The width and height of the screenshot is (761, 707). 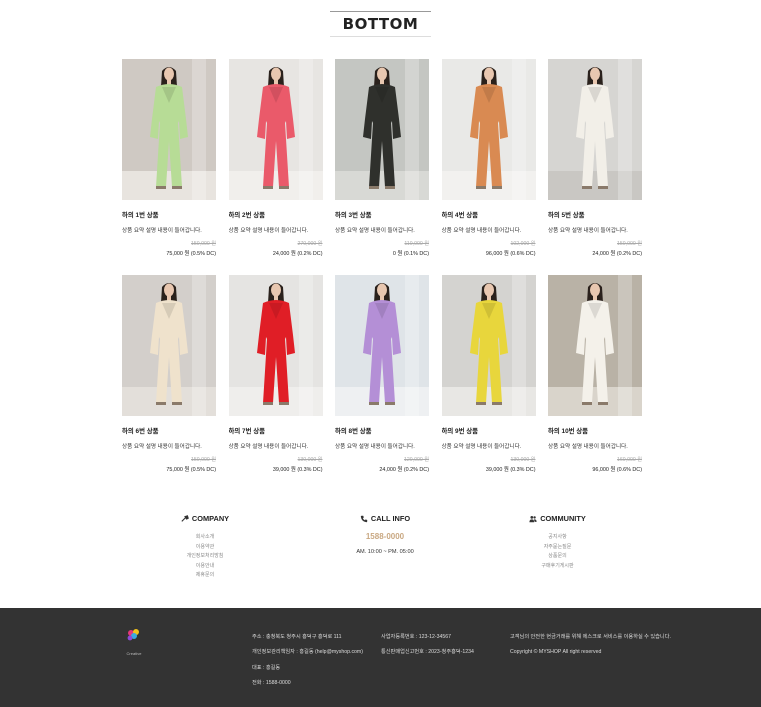 What do you see at coordinates (557, 548) in the screenshot?
I see `community-link: 자주묻는질문` at bounding box center [557, 548].